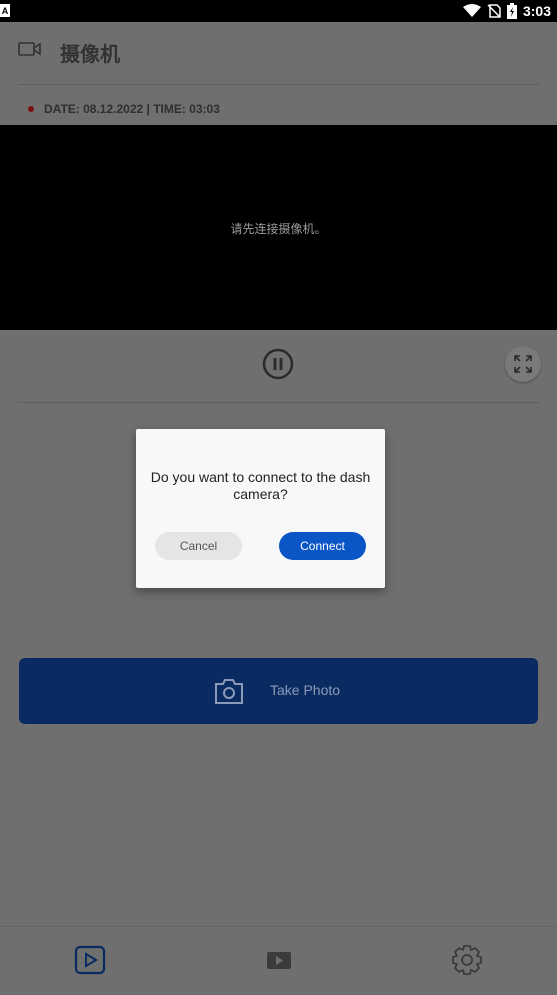  I want to click on pause-icon, so click(278, 364).